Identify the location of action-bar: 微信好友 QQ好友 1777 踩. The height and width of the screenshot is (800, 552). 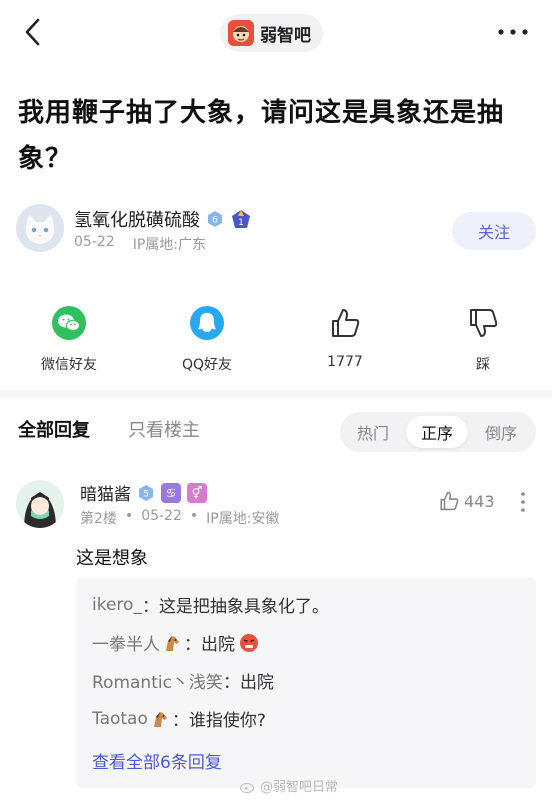
(276, 340).